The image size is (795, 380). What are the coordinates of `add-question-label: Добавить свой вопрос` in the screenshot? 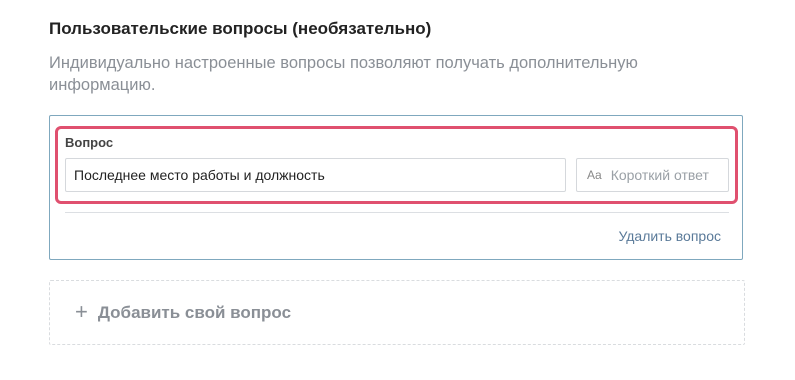 It's located at (194, 312).